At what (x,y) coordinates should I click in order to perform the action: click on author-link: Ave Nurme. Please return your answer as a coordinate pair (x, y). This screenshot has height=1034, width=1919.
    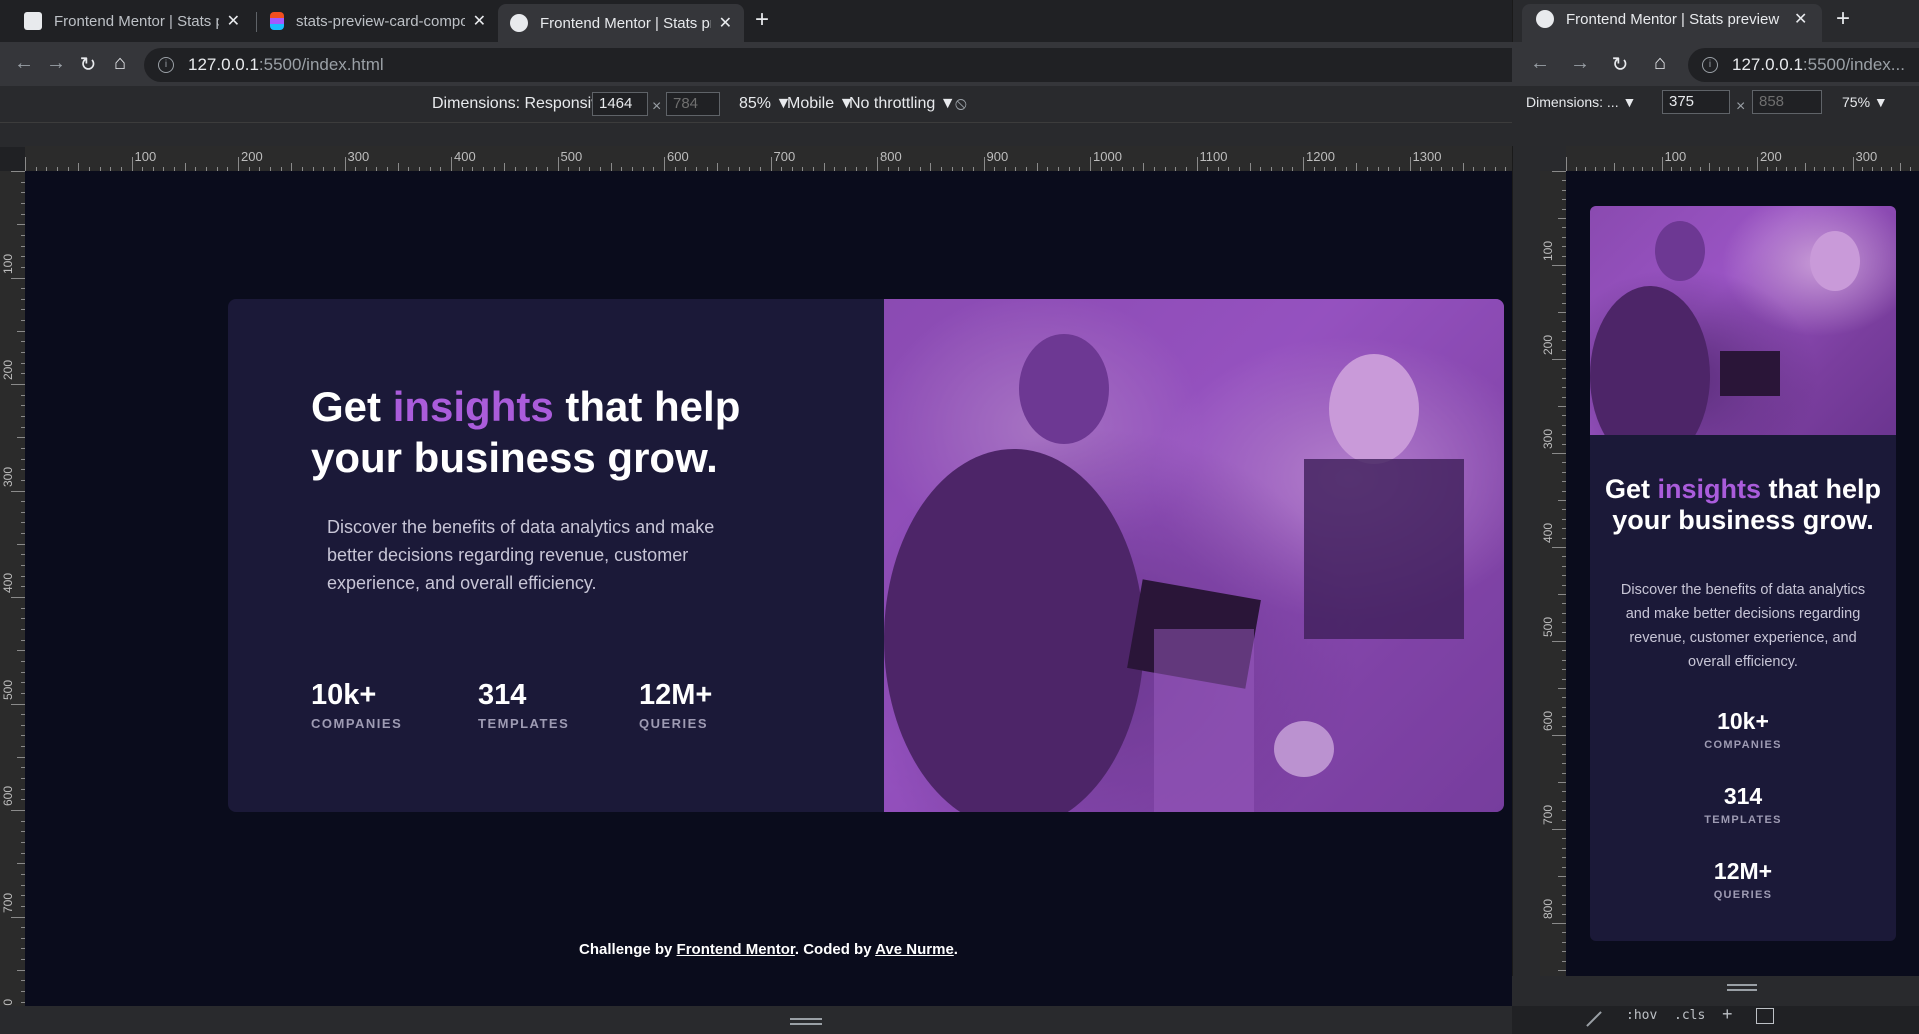
    Looking at the image, I should click on (914, 949).